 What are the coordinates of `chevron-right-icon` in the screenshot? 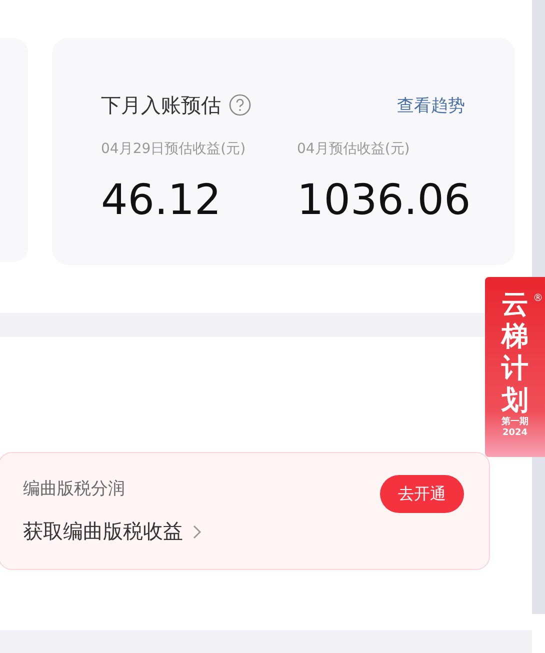 It's located at (197, 531).